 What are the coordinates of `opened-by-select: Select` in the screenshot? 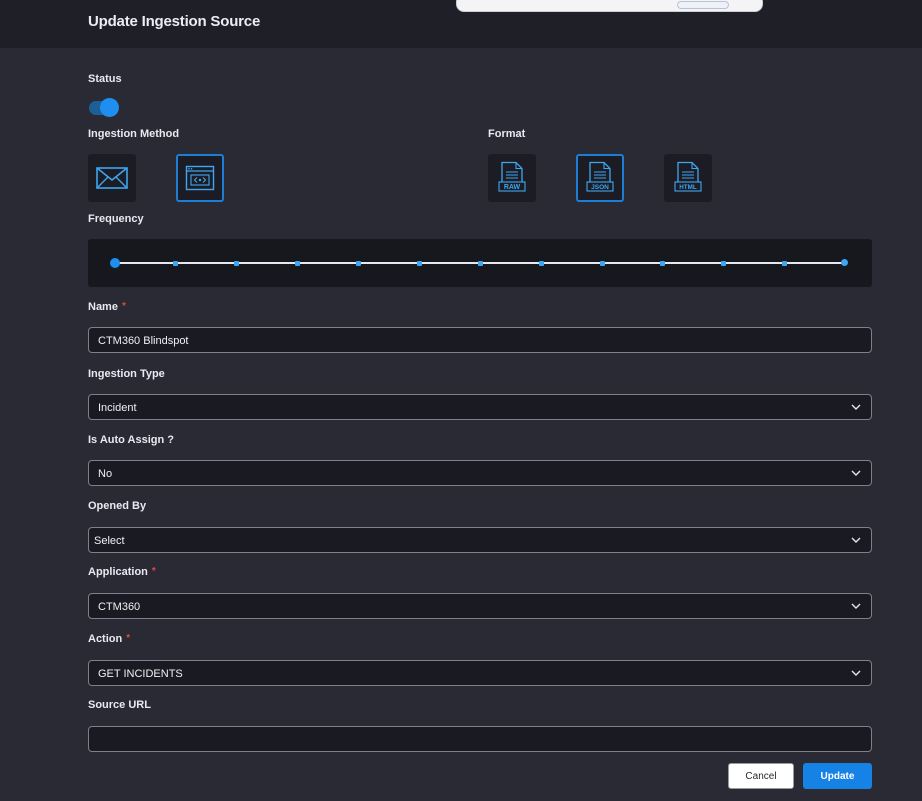 It's located at (480, 540).